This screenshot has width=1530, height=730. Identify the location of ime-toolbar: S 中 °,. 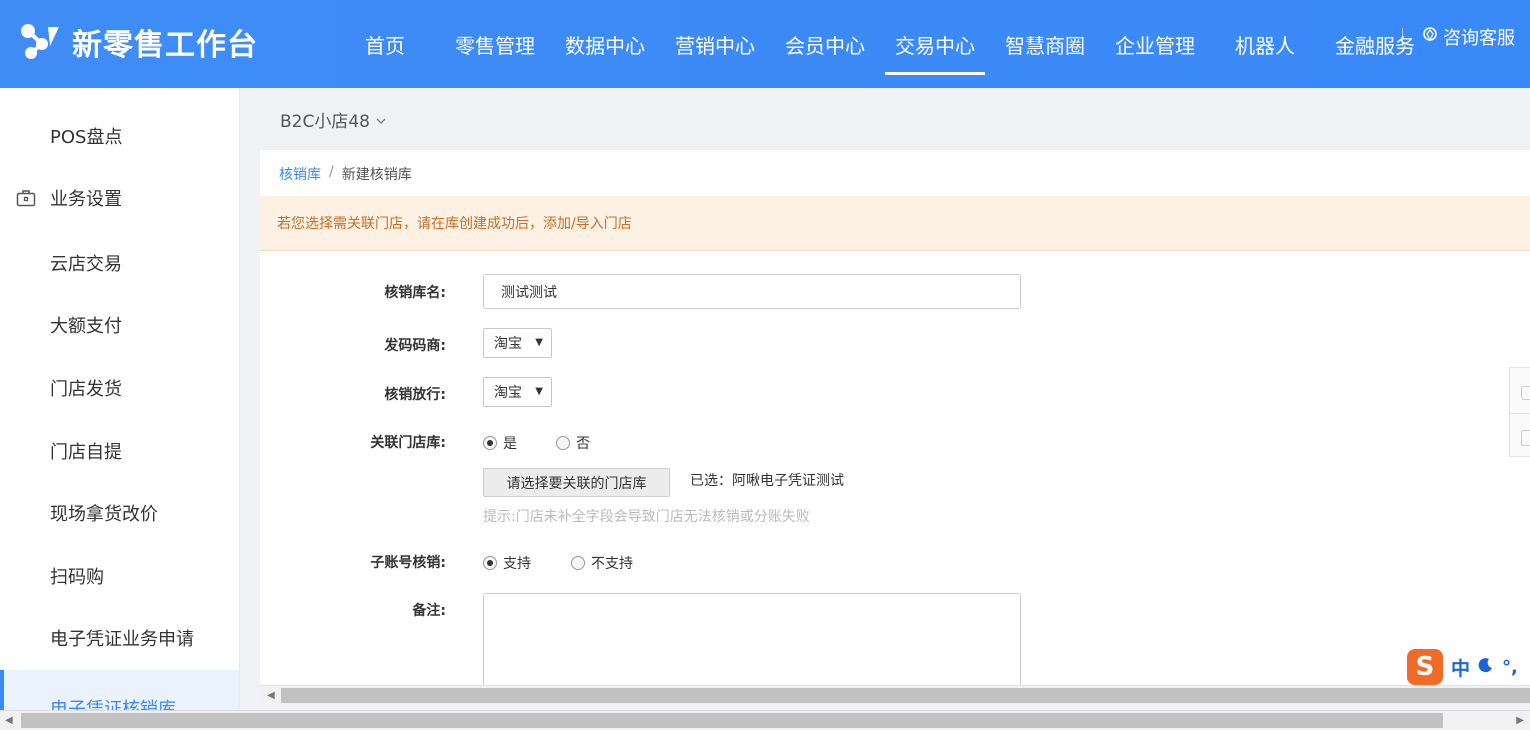
(1462, 667).